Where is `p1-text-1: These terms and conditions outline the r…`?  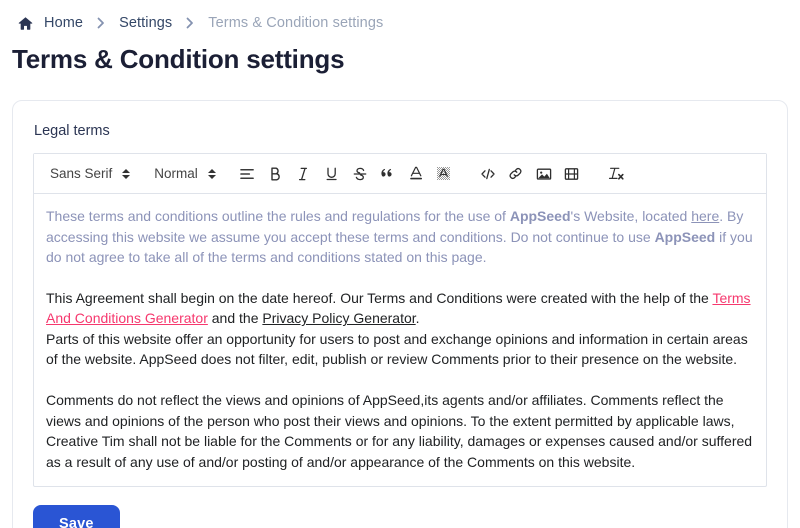
p1-text-1: These terms and conditions outline the r… is located at coordinates (278, 216).